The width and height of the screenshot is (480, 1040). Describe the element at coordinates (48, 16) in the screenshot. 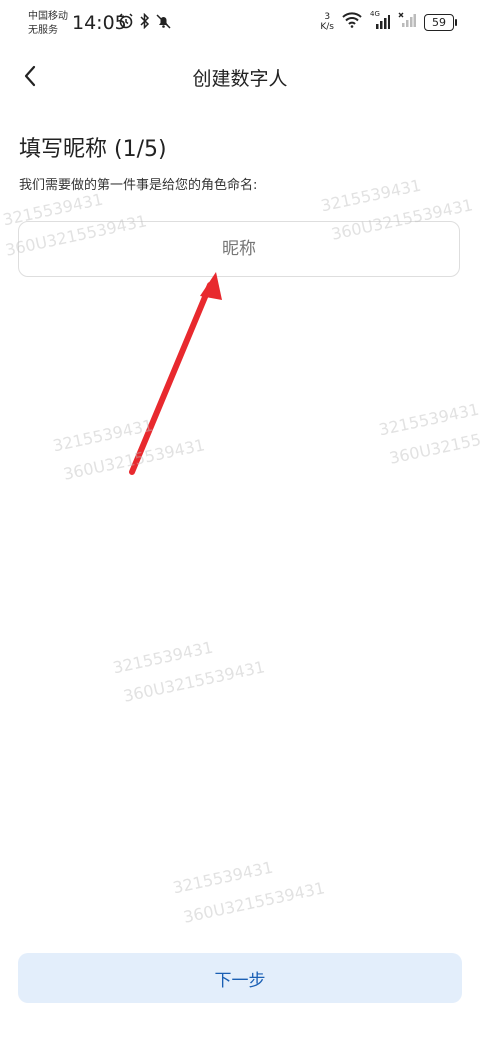

I see `carrier-name: 中国移动` at that location.